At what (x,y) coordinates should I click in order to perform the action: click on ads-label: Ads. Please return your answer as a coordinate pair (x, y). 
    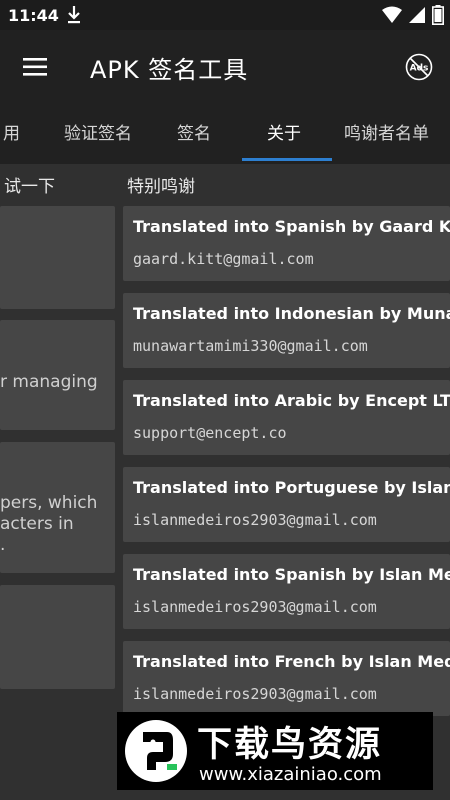
    Looking at the image, I should click on (419, 69).